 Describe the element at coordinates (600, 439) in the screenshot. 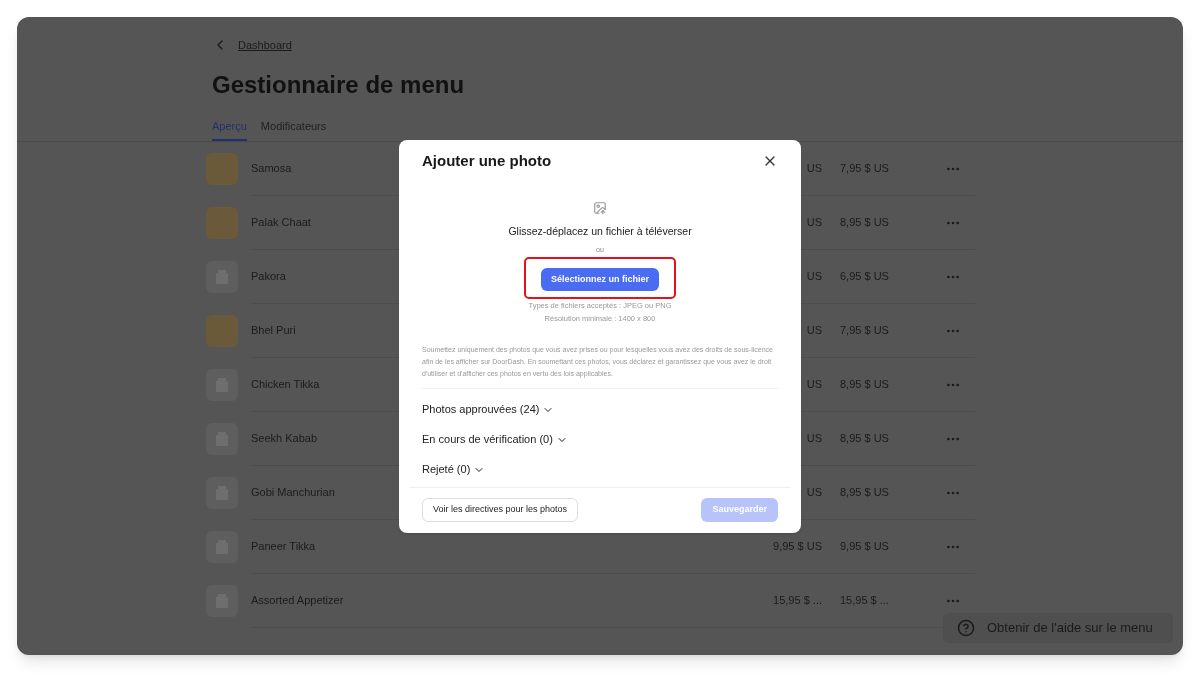

I see `section-toggle: En cours de vérification (0)` at that location.